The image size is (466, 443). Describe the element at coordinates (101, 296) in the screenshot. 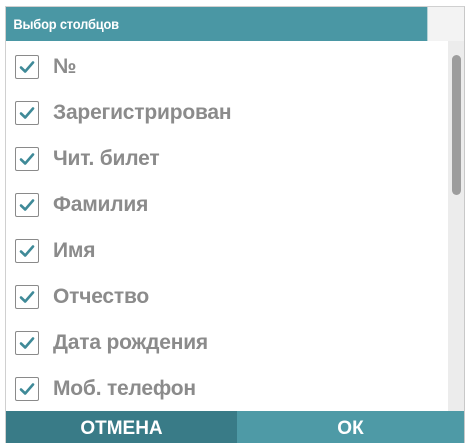

I see `column-label-patronymic: Отчество` at that location.